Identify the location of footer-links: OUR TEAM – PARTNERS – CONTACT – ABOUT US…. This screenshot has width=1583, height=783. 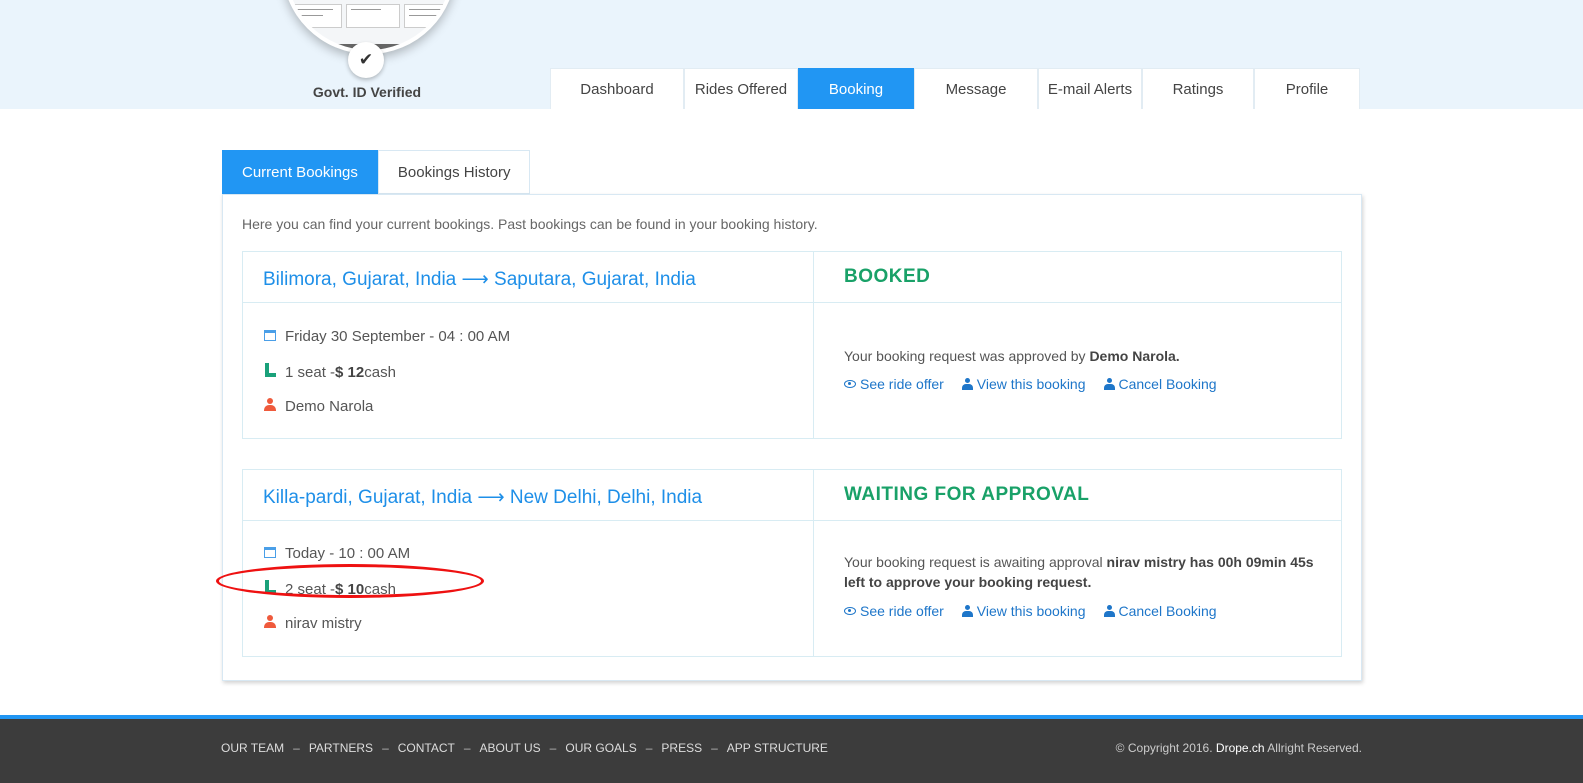
(524, 748).